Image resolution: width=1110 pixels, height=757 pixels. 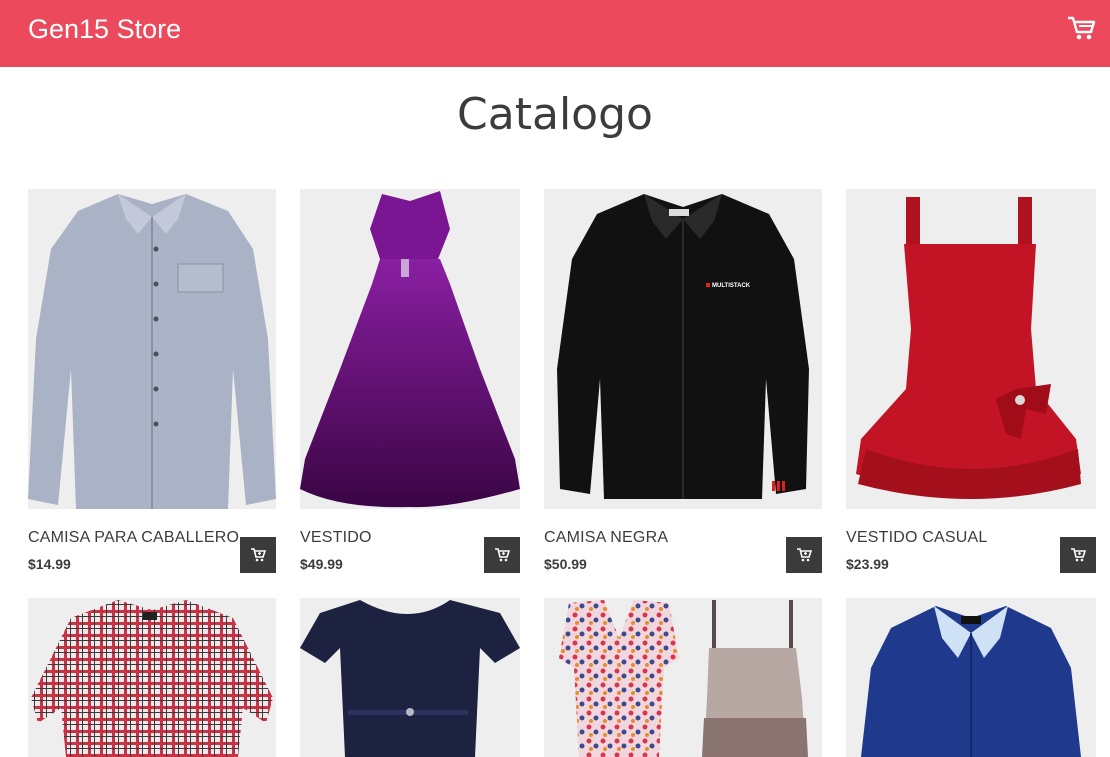 What do you see at coordinates (971, 349) in the screenshot?
I see `product-image-red-dress` at bounding box center [971, 349].